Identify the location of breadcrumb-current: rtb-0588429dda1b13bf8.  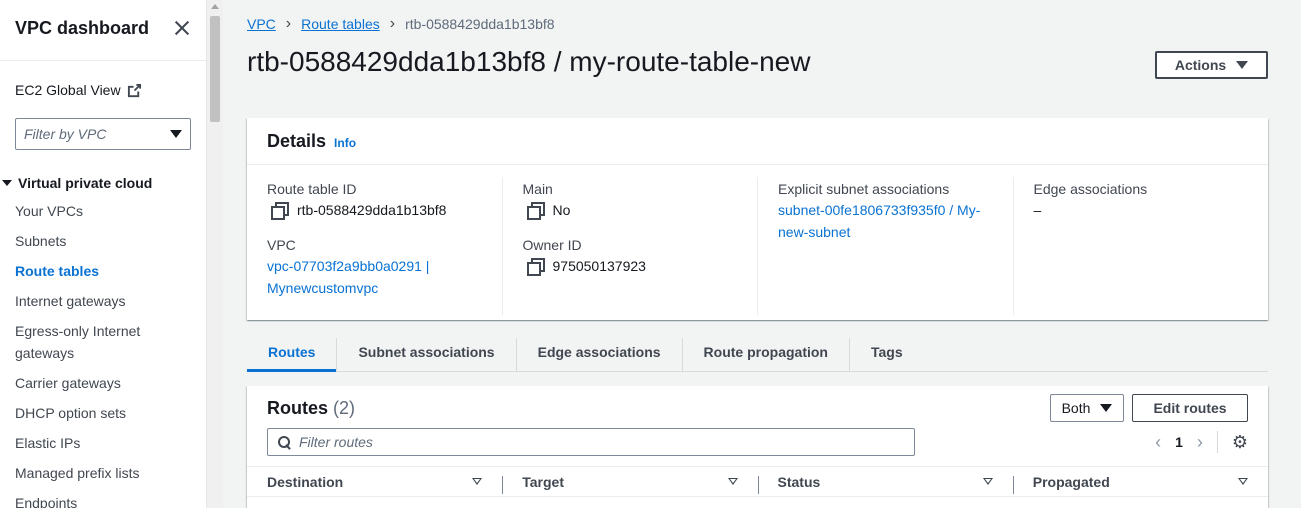
(480, 24).